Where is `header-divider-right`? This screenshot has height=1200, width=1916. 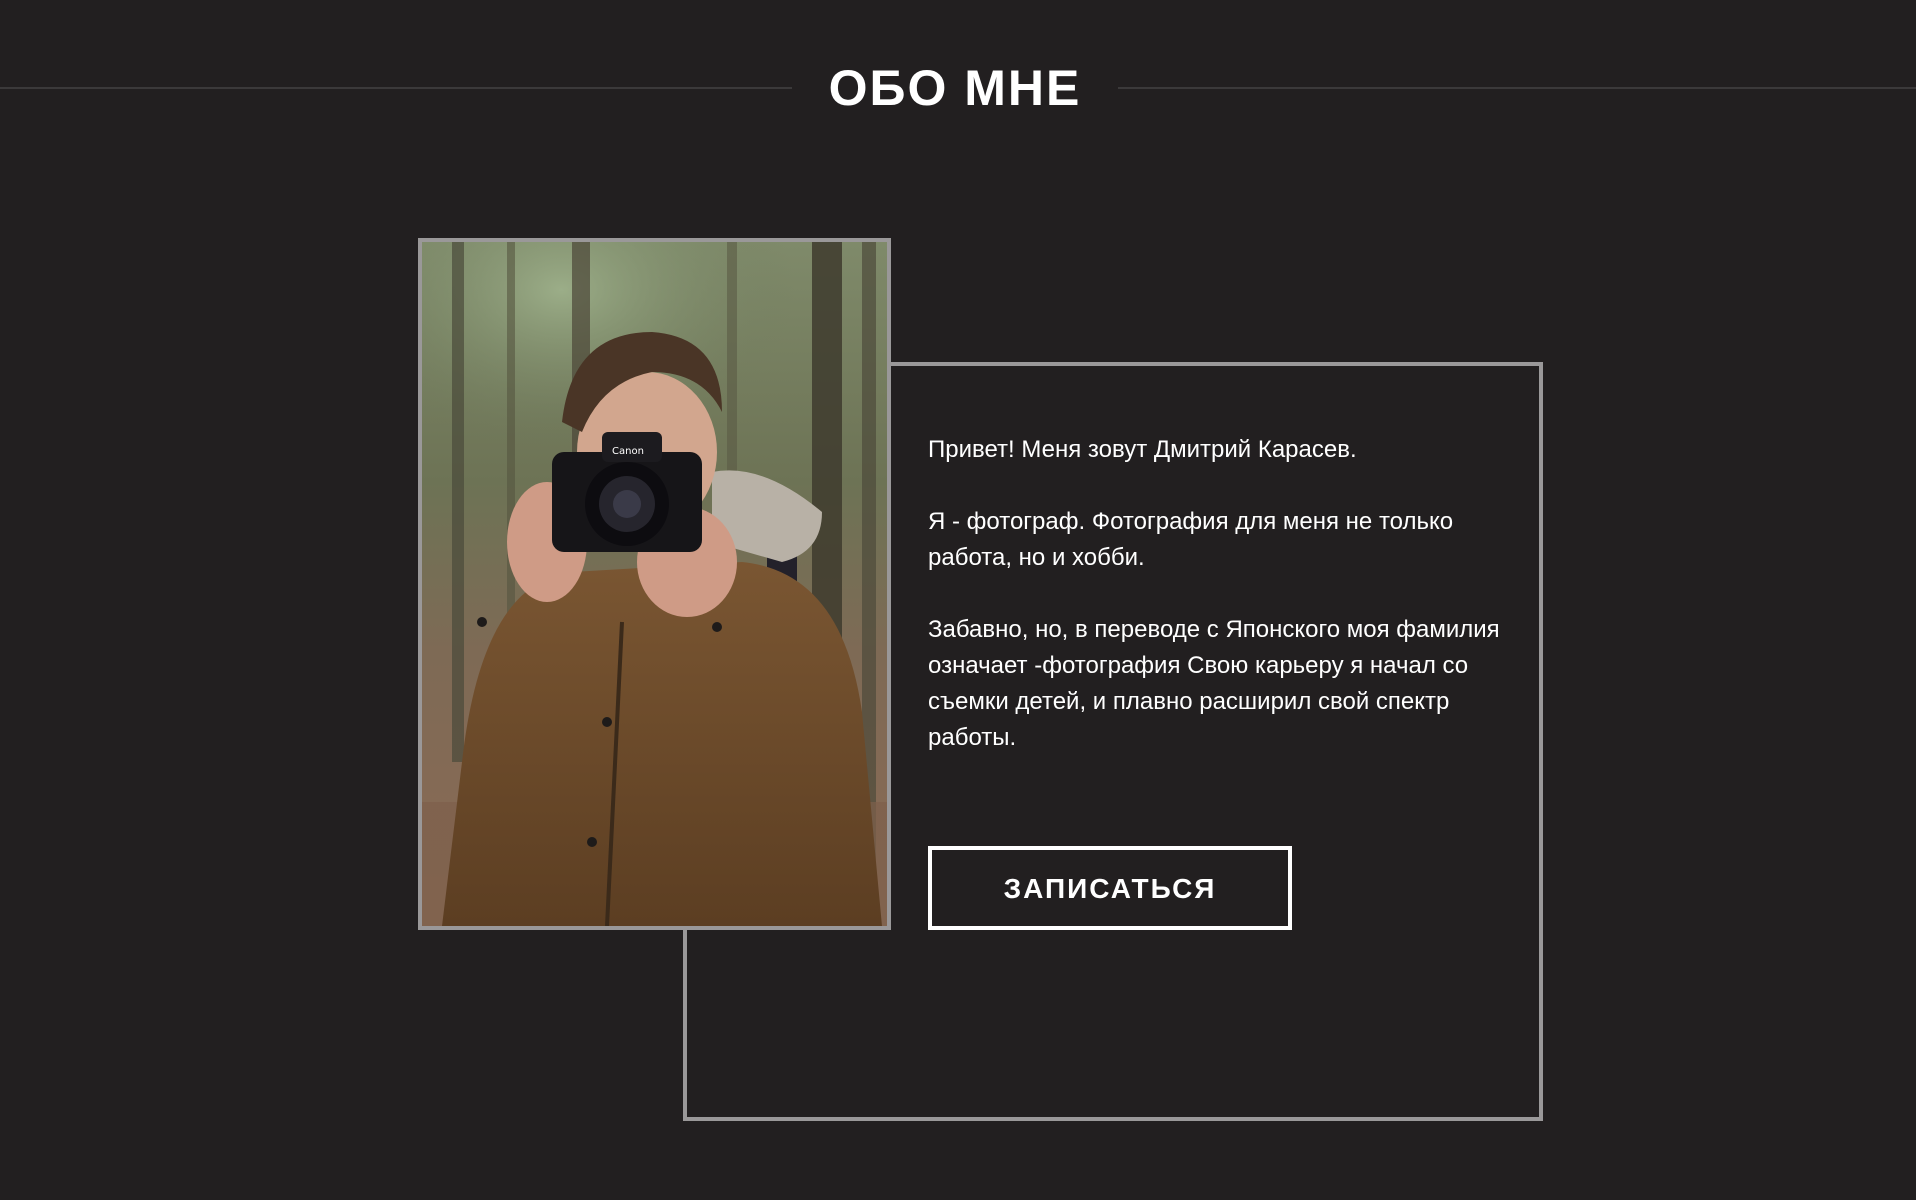 header-divider-right is located at coordinates (1517, 88).